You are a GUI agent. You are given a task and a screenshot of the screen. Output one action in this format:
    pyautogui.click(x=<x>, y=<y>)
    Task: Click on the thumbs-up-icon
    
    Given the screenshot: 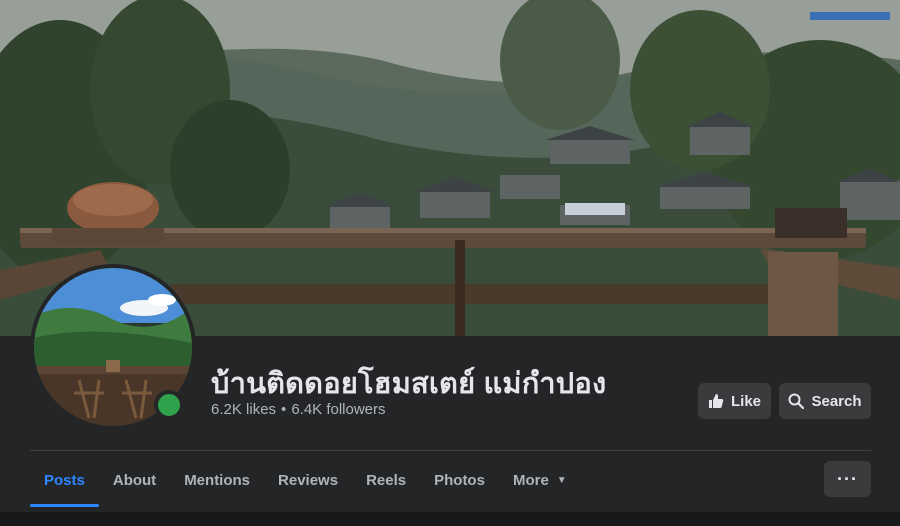 What is the action you would take?
    pyautogui.click(x=716, y=401)
    